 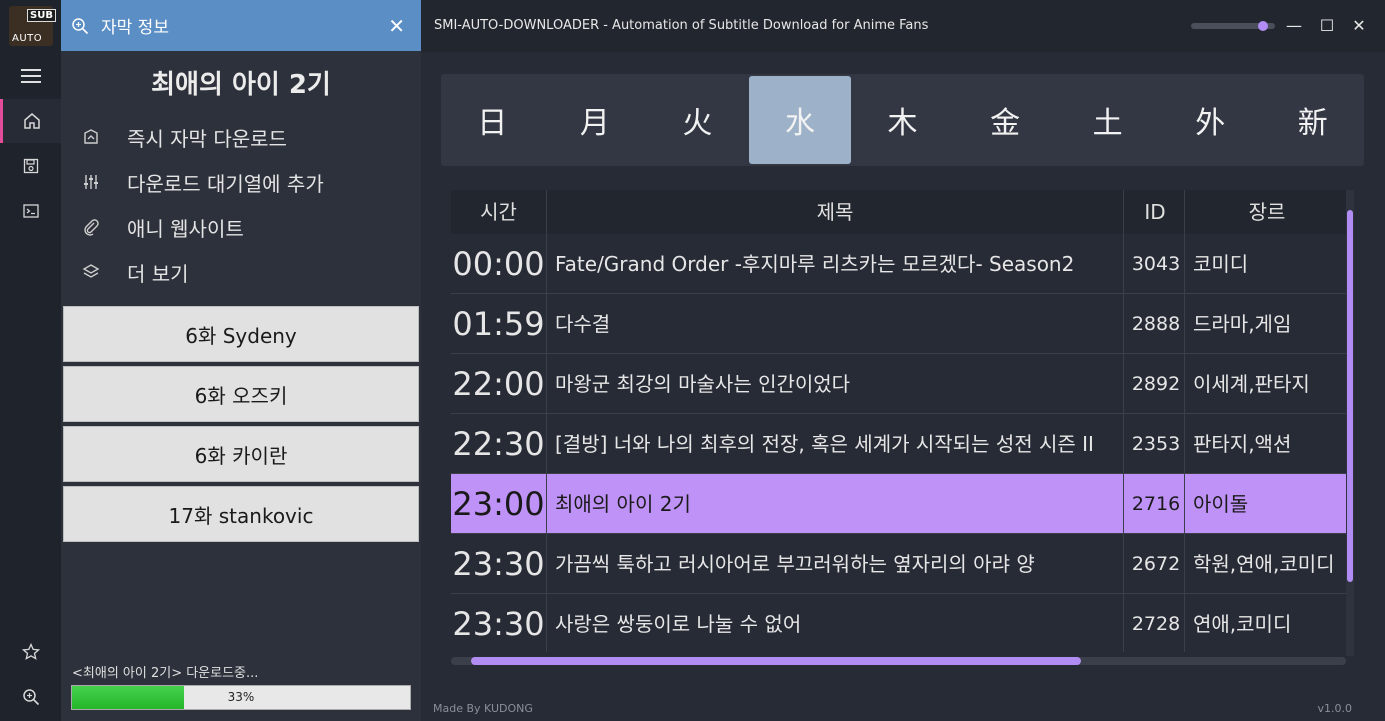 What do you see at coordinates (225, 183) in the screenshot?
I see `add-to-queue-label: 다운로드 대기열에 추가` at bounding box center [225, 183].